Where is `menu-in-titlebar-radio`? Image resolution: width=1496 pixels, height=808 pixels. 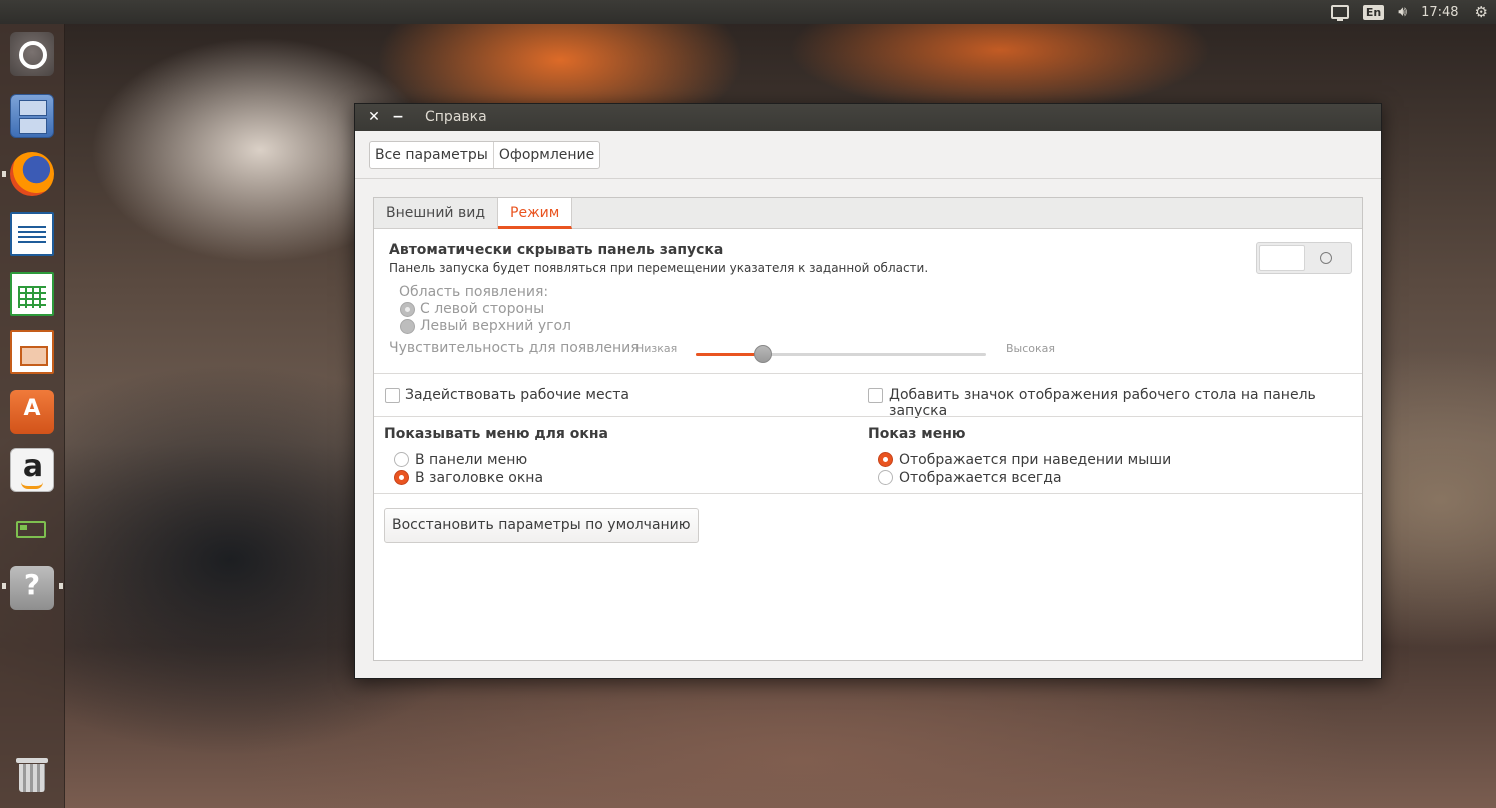 menu-in-titlebar-radio is located at coordinates (401, 477).